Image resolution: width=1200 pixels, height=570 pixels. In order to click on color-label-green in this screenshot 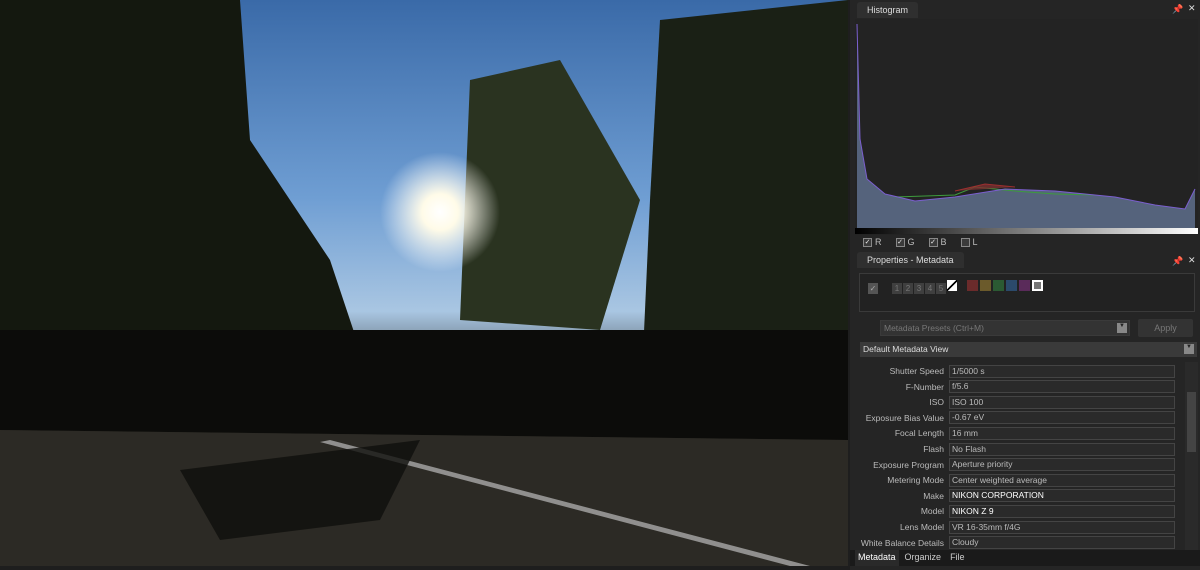, I will do `click(998, 285)`.